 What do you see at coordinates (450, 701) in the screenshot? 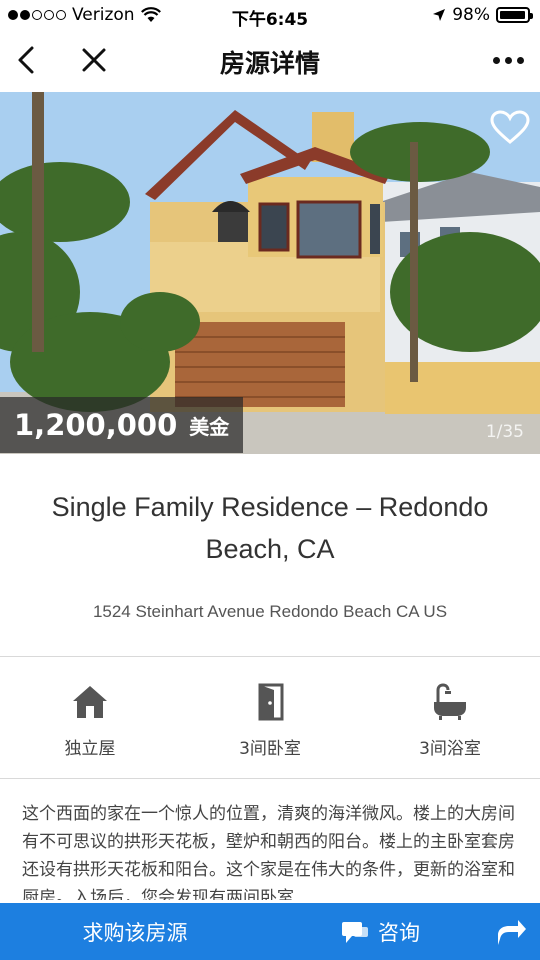
I see `bathtub-icon` at bounding box center [450, 701].